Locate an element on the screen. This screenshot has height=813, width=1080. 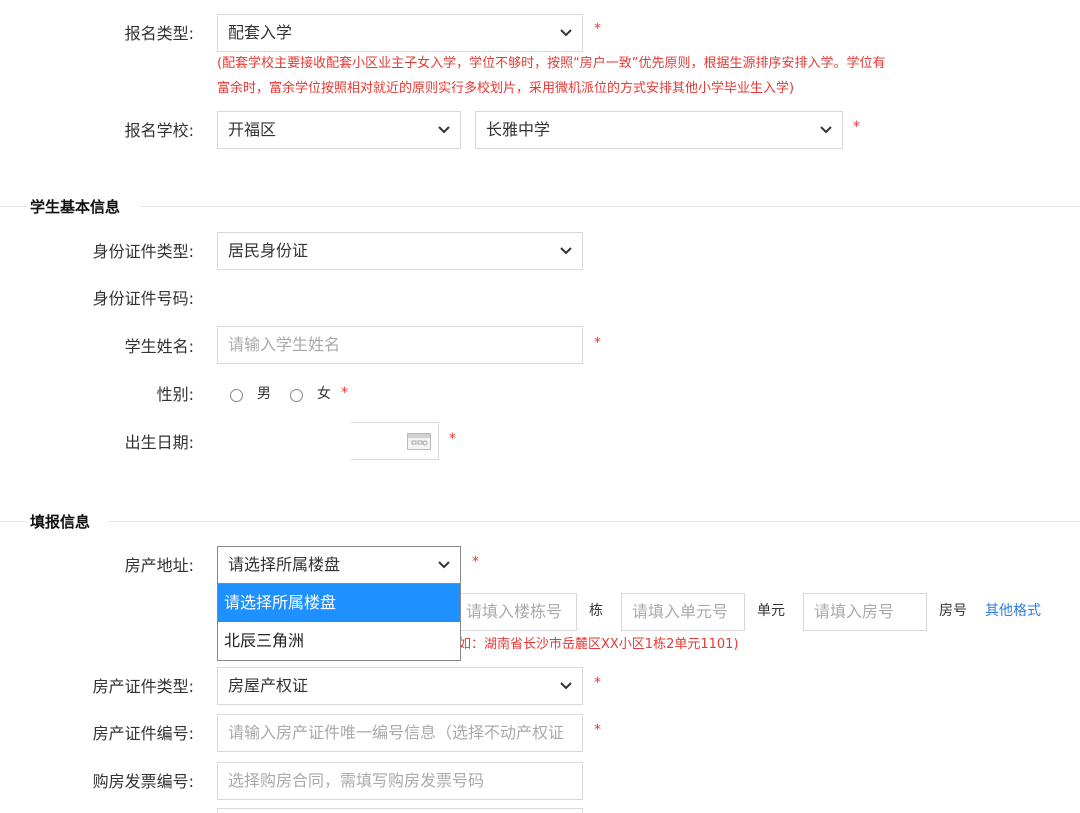
room-text: 房号 is located at coordinates (953, 611).